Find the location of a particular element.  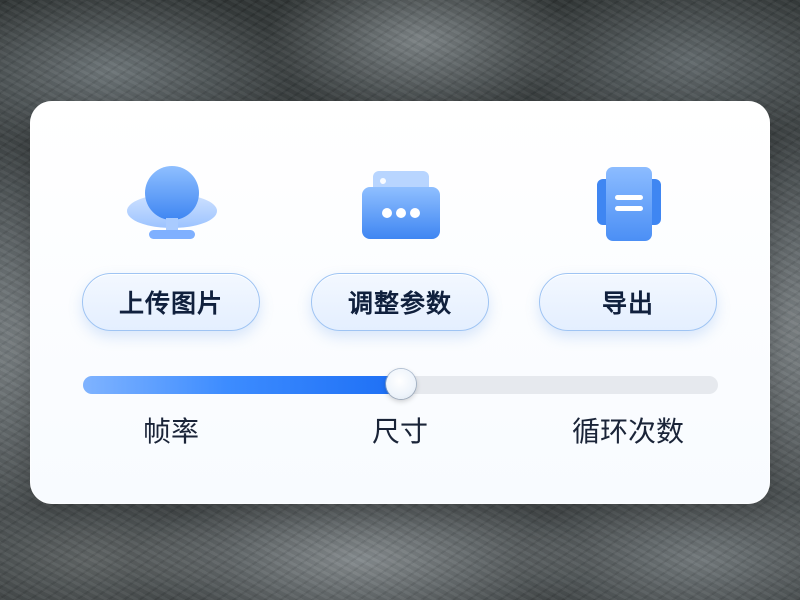

cloud-upload-icon is located at coordinates (172, 206).